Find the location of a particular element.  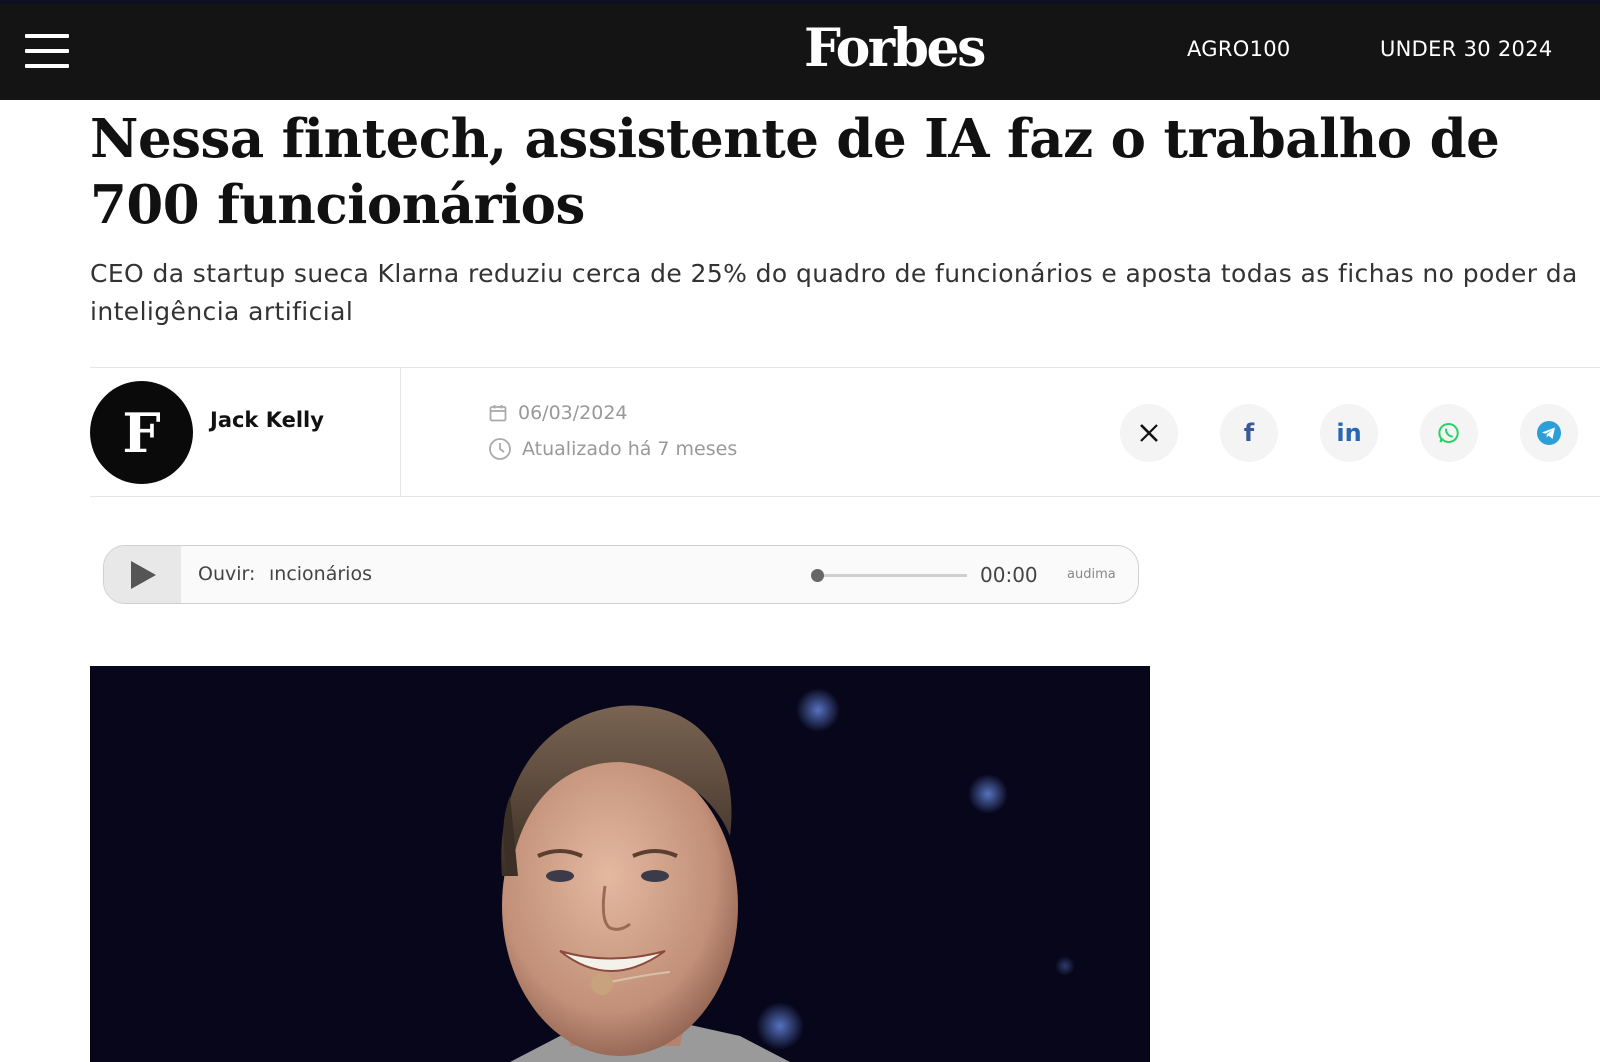

whatsapp-icon is located at coordinates (1448, 432).